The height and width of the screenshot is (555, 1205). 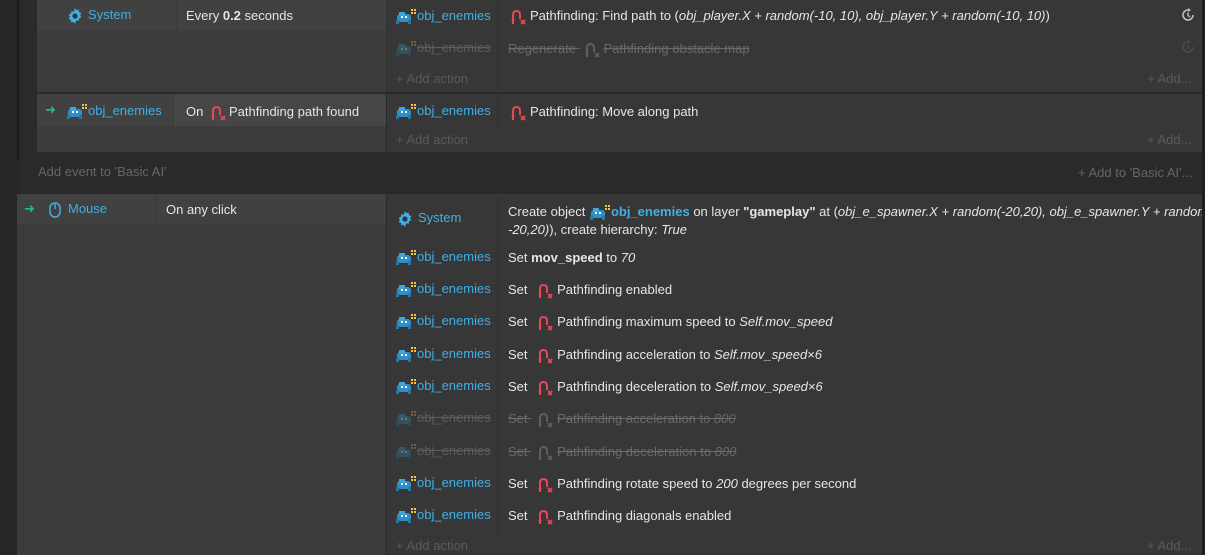 What do you see at coordinates (614, 111) in the screenshot?
I see `action-text: Pathfinding: Move along path` at bounding box center [614, 111].